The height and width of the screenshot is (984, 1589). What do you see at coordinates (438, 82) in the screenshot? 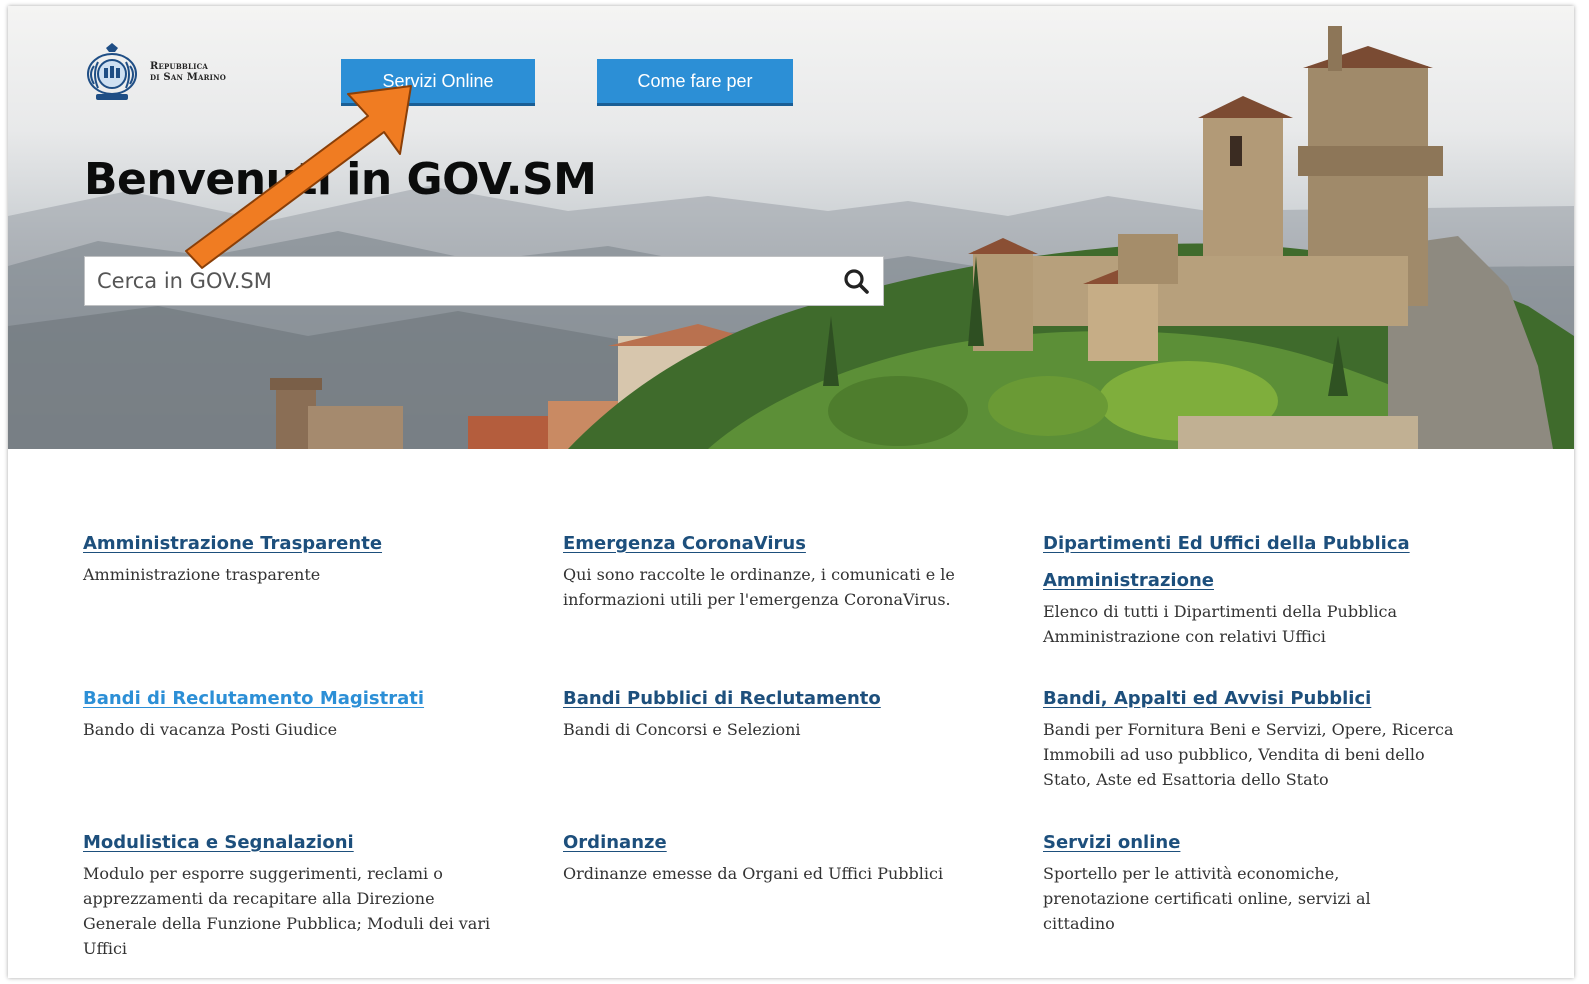
I see `servizi-online-button: Servizi Online` at bounding box center [438, 82].